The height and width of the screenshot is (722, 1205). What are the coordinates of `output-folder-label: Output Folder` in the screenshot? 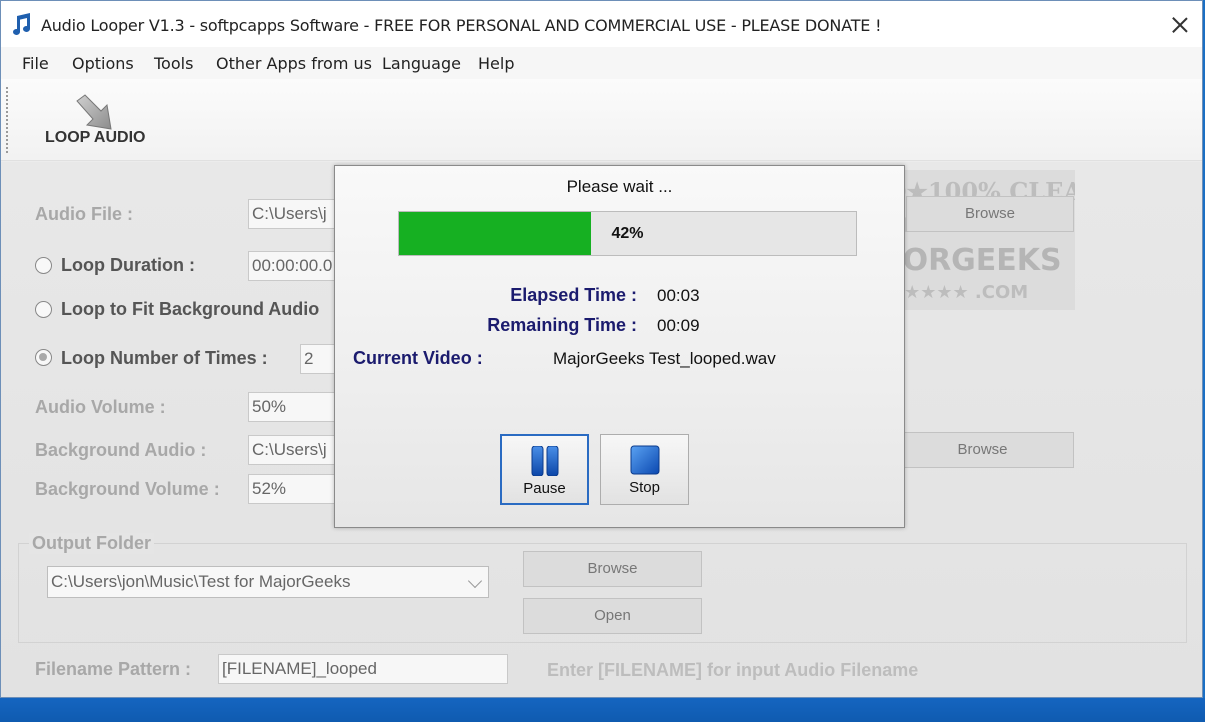 It's located at (91, 543).